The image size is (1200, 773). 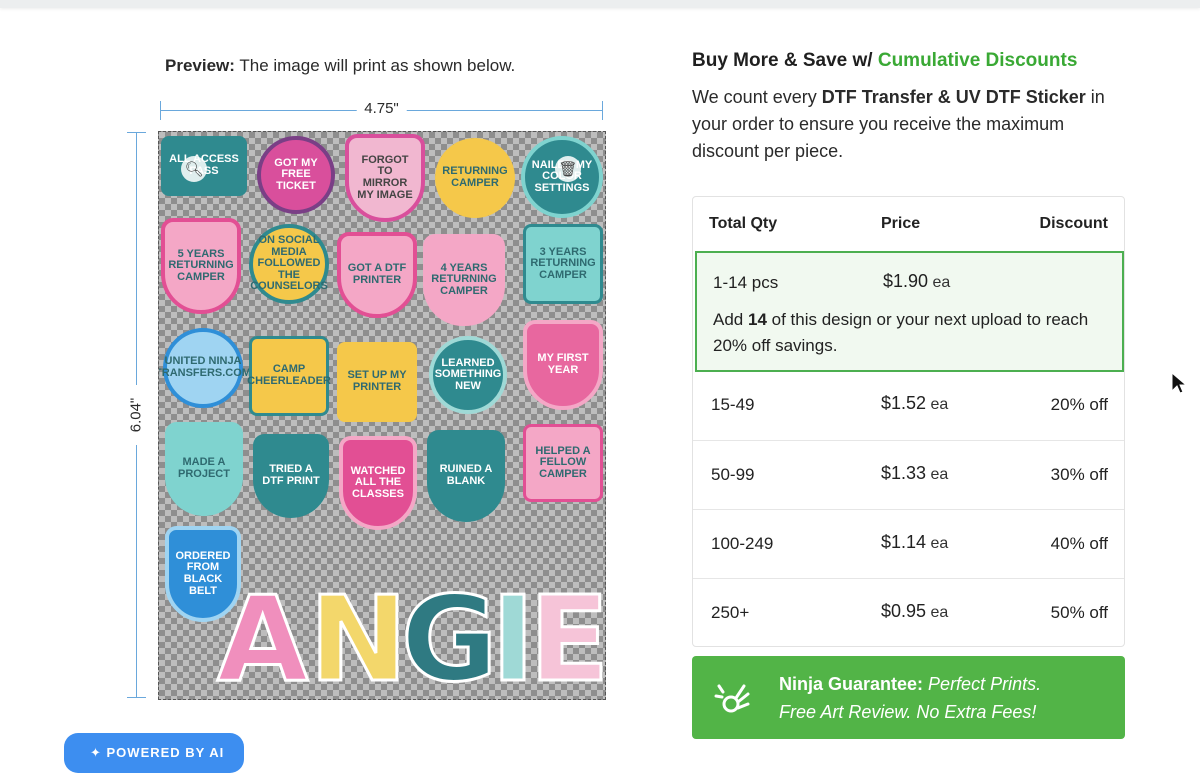 What do you see at coordinates (359, 635) in the screenshot?
I see `name-letter: N` at bounding box center [359, 635].